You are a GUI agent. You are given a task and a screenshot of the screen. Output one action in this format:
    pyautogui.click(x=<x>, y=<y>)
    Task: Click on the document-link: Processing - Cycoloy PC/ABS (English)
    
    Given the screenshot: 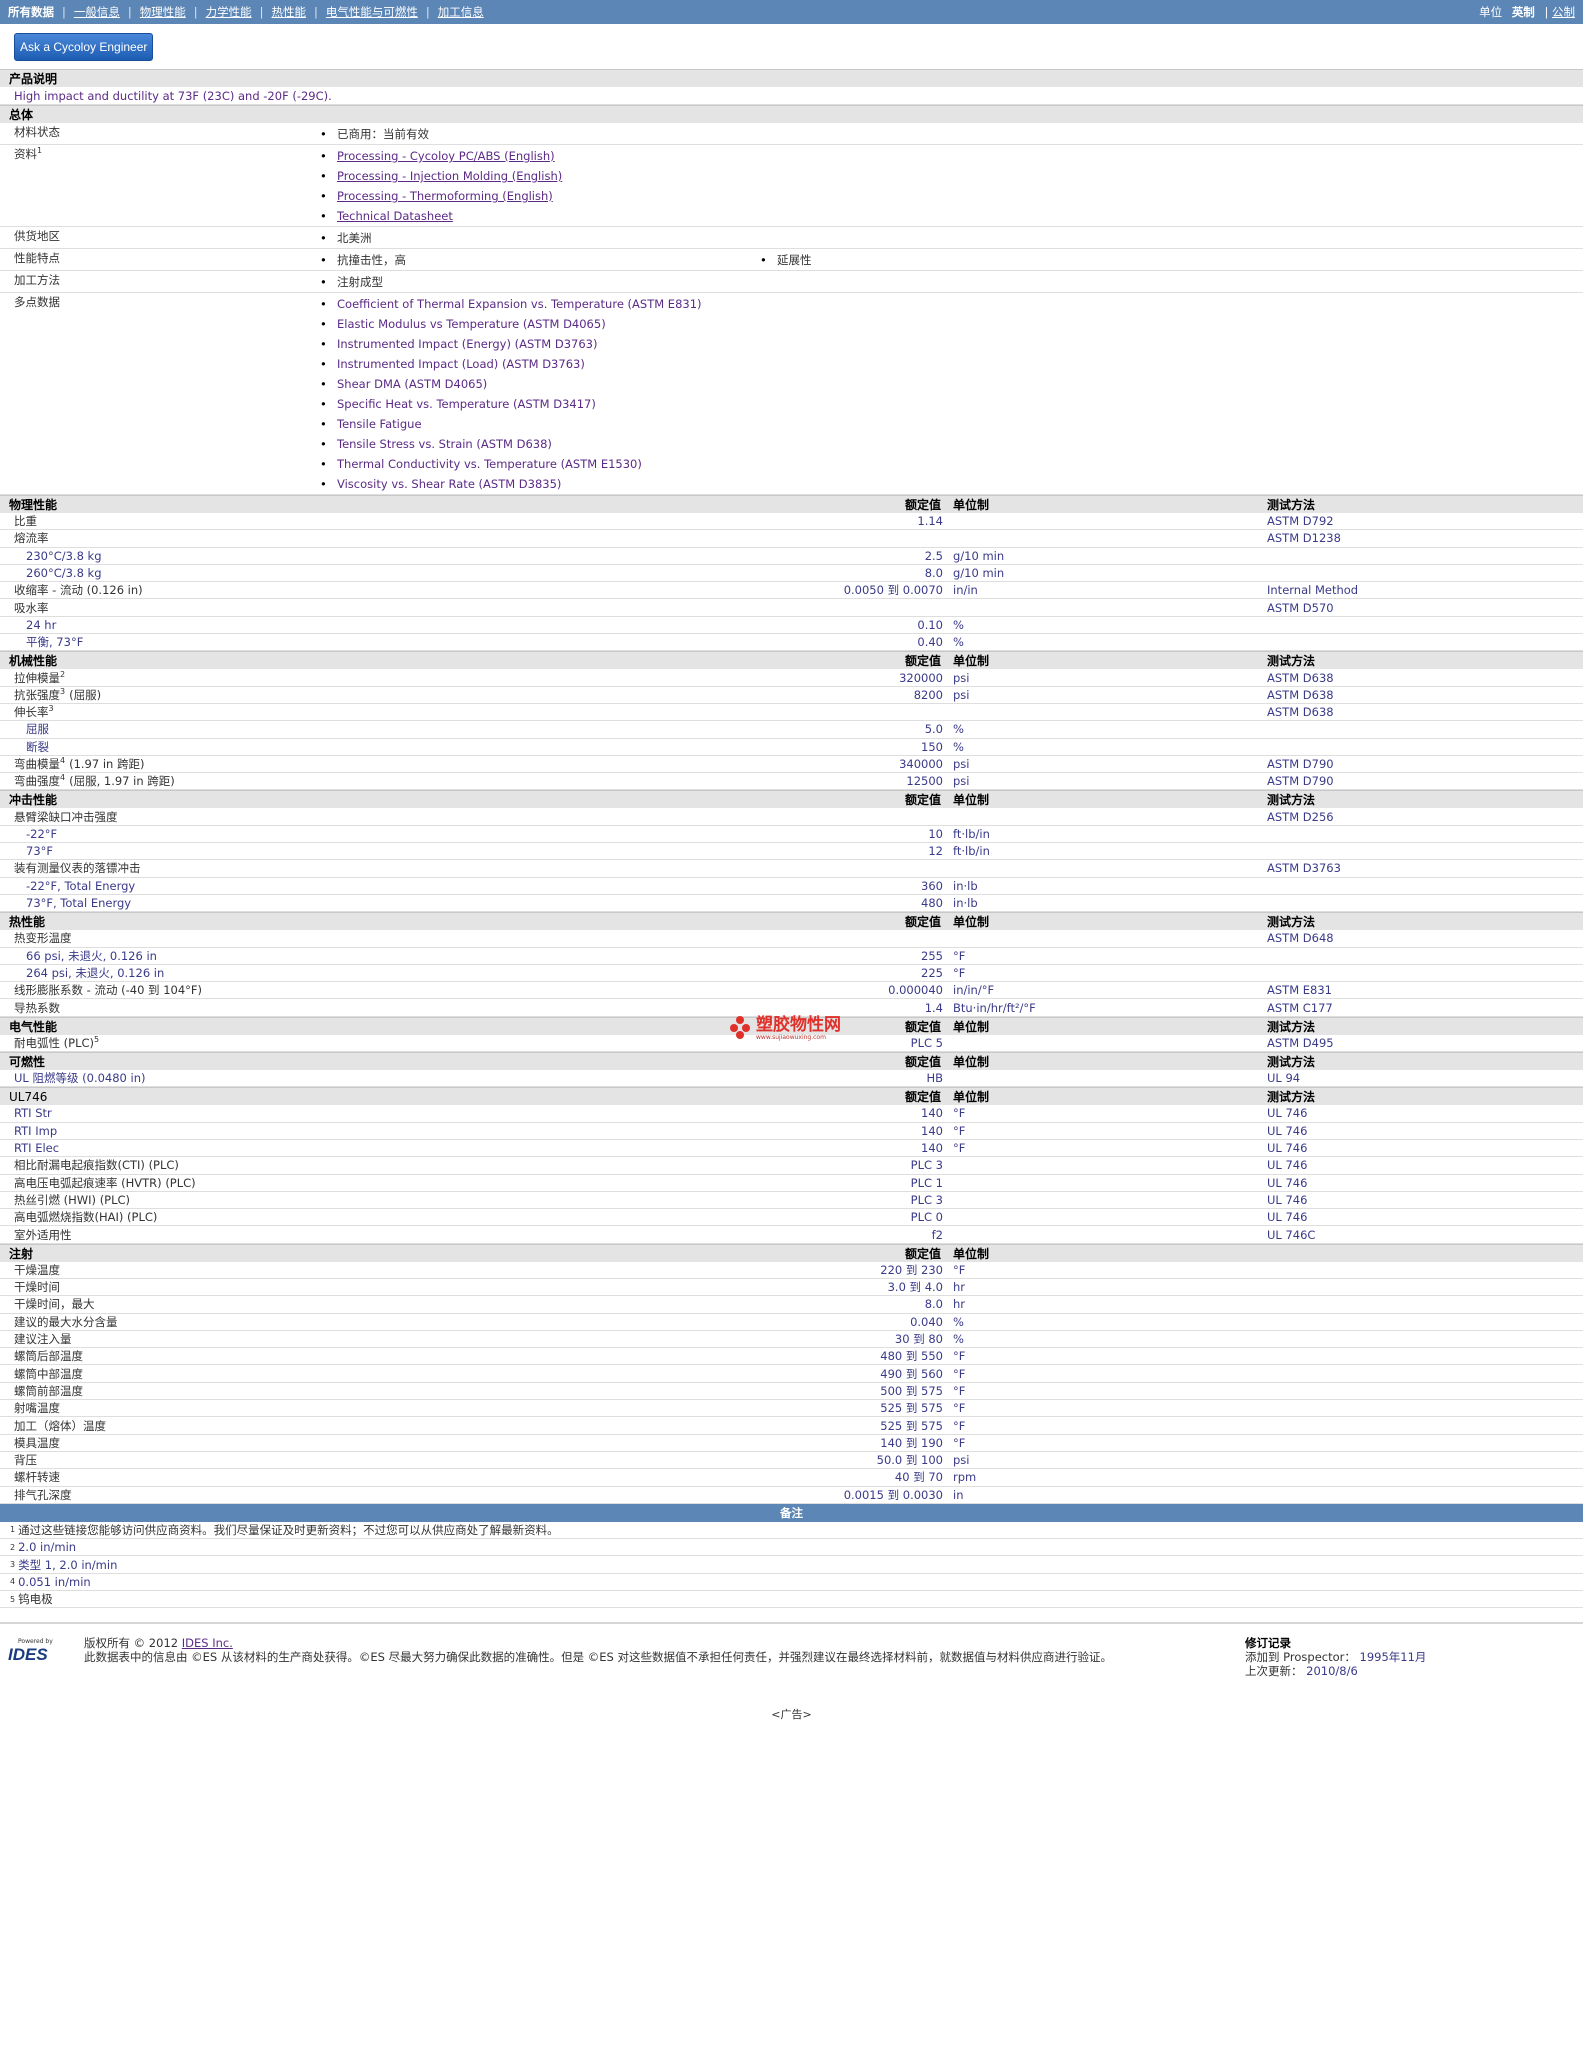 What is the action you would take?
    pyautogui.click(x=446, y=156)
    